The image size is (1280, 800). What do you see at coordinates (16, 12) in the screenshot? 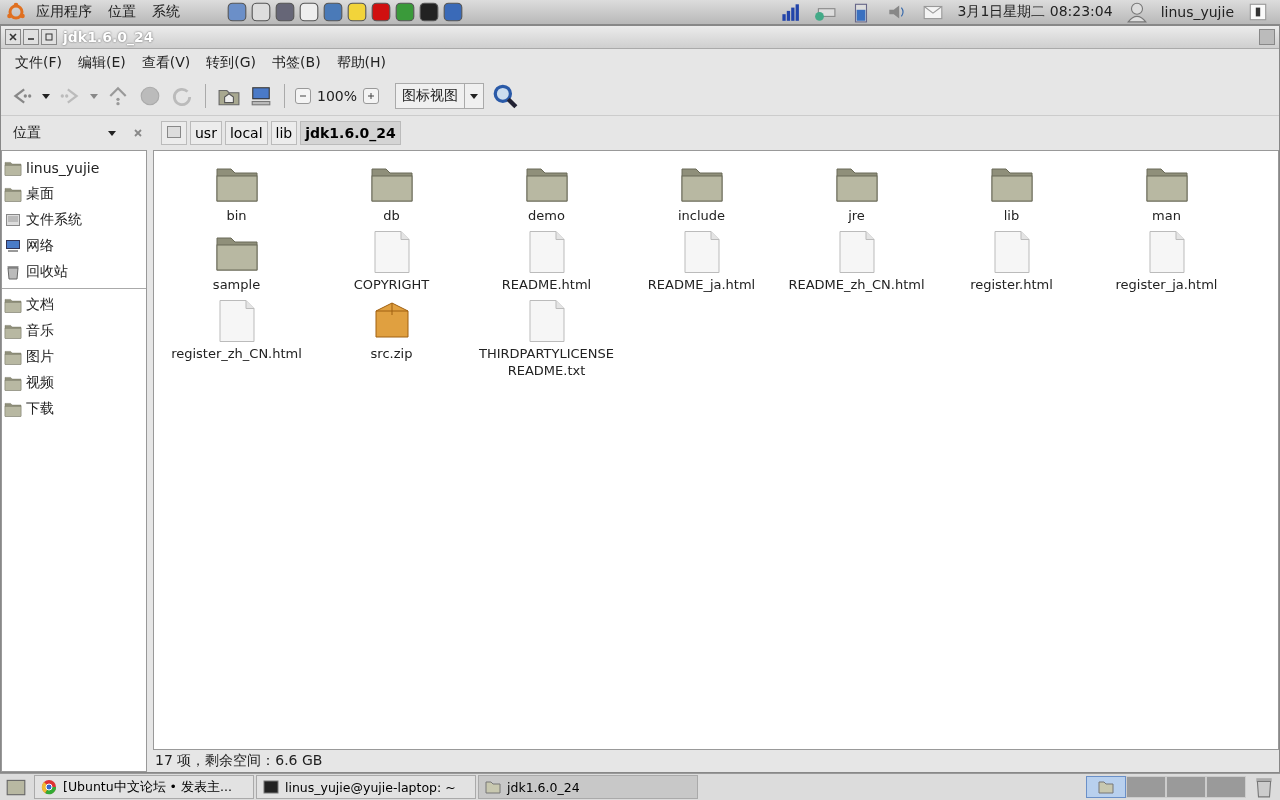
I see `ubuntu-logo-icon` at bounding box center [16, 12].